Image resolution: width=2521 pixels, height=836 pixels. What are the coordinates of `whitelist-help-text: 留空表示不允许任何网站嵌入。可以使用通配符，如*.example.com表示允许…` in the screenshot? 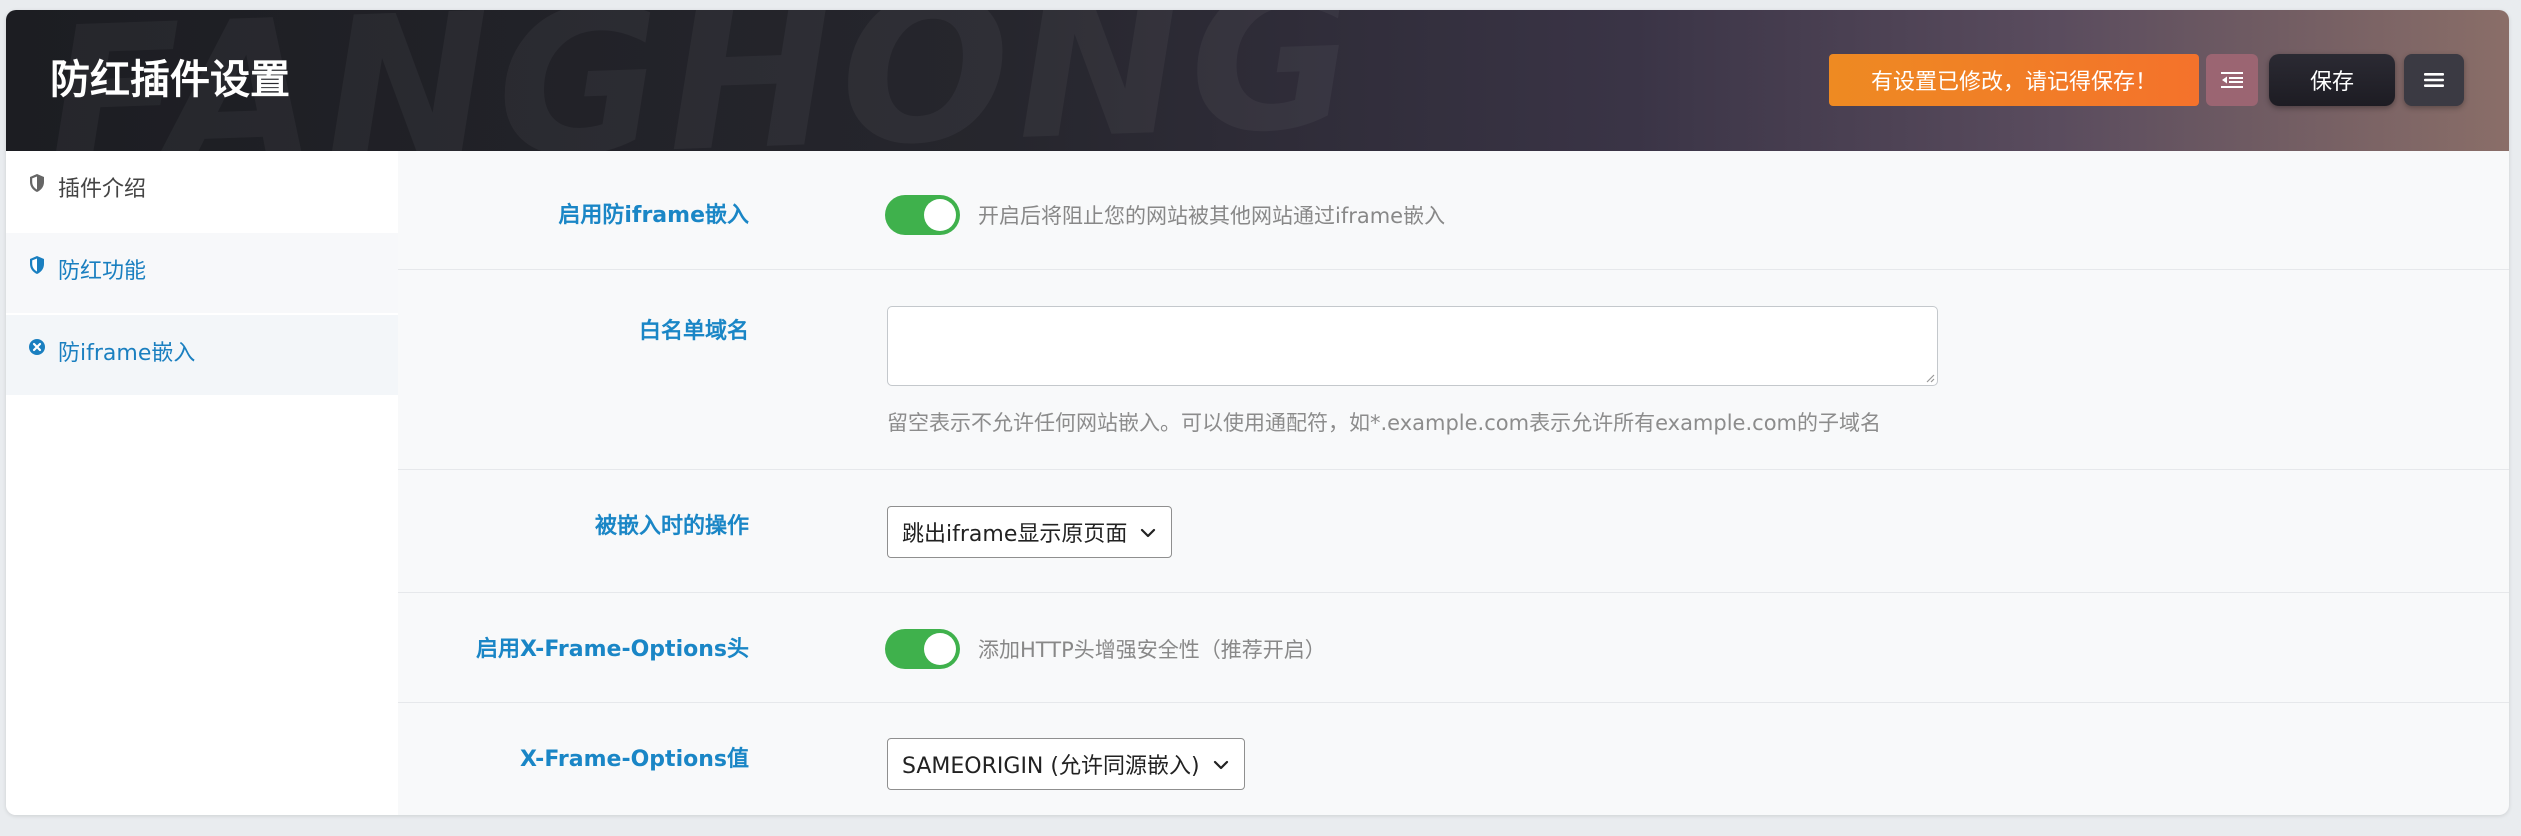 It's located at (1384, 423).